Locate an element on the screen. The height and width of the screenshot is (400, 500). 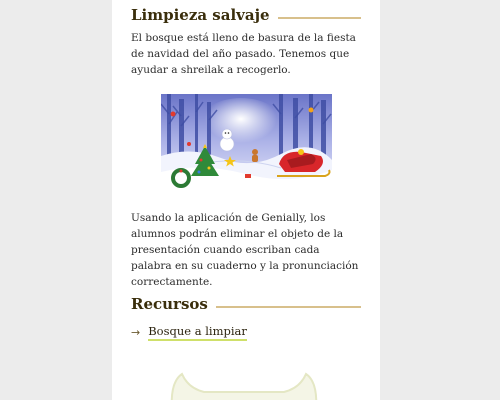
section-title: Limpieza salvaje is located at coordinates (200, 15).